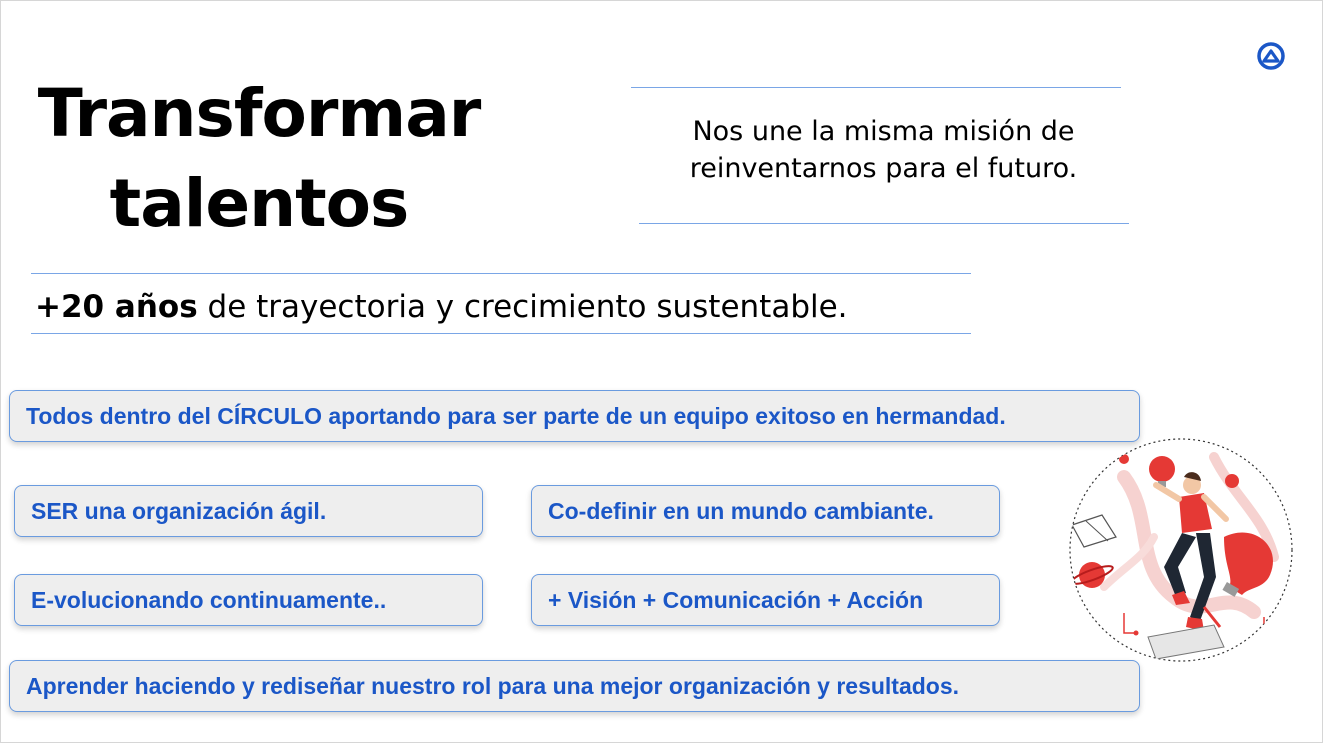  I want to click on page-title: Transformar talentos, so click(259, 159).